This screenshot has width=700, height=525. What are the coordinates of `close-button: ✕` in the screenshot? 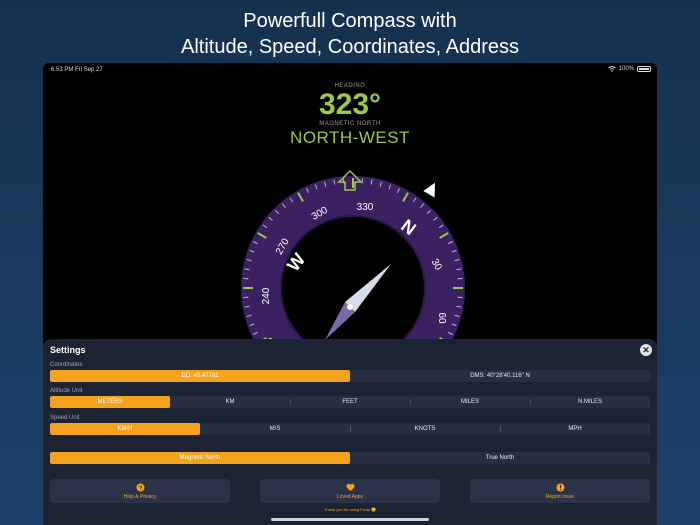 It's located at (646, 350).